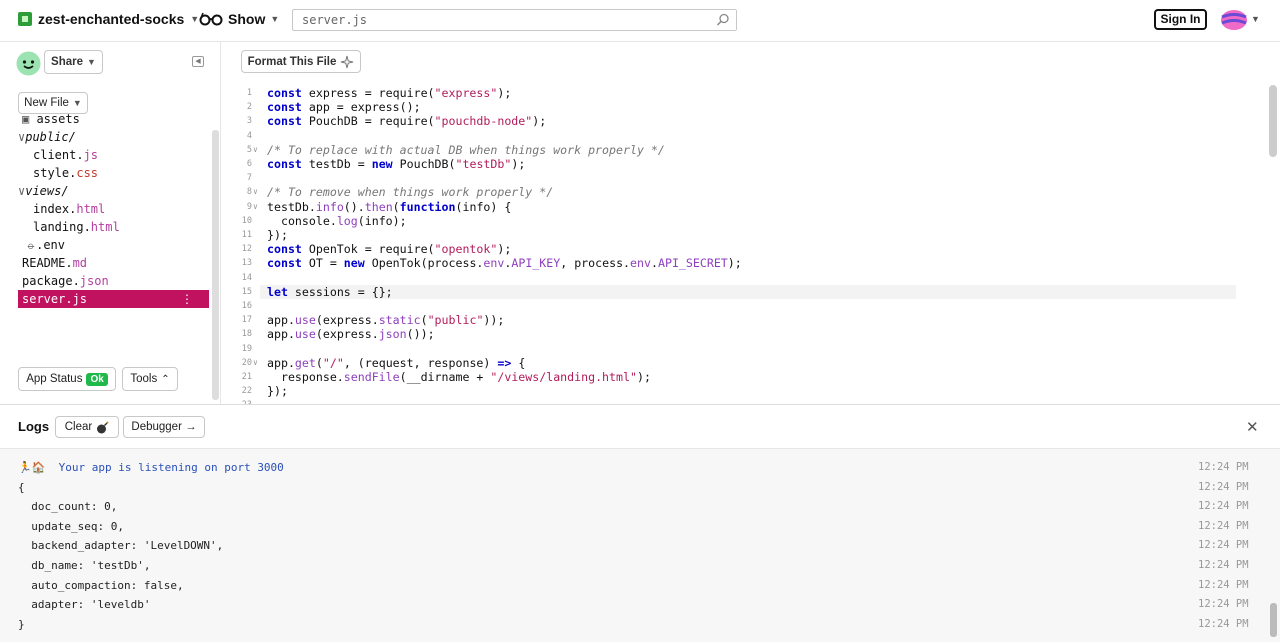 This screenshot has height=642, width=1280. What do you see at coordinates (723, 20) in the screenshot?
I see `search-icon` at bounding box center [723, 20].